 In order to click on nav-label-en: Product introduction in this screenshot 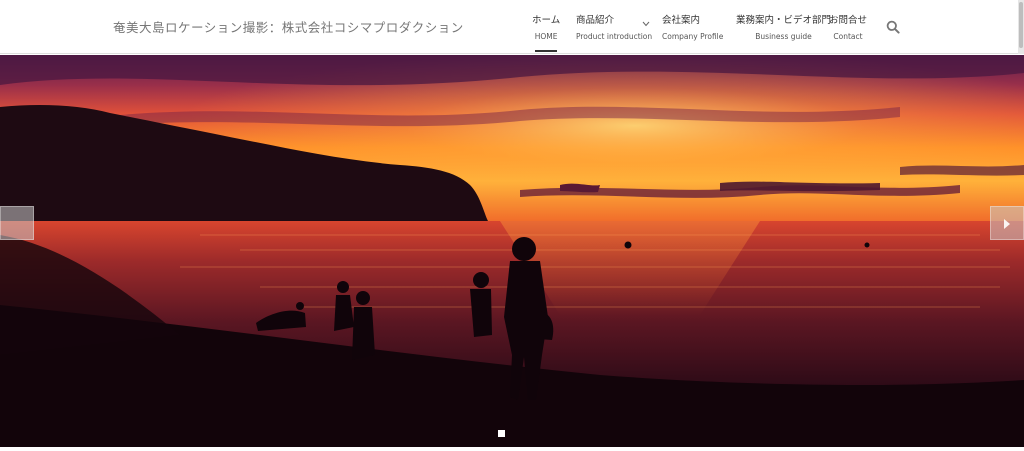, I will do `click(614, 36)`.